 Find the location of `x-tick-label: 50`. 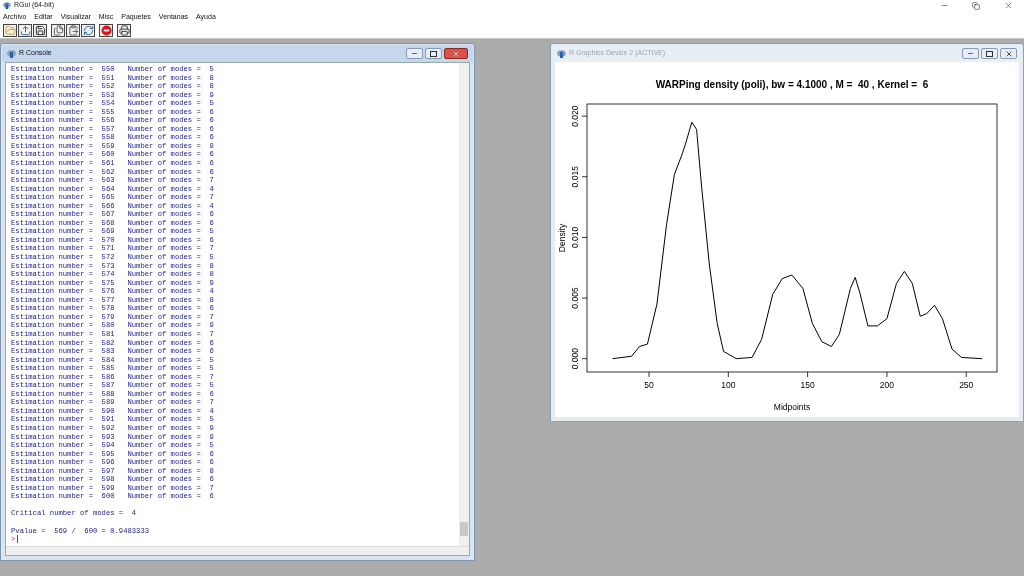

x-tick-label: 50 is located at coordinates (649, 385).